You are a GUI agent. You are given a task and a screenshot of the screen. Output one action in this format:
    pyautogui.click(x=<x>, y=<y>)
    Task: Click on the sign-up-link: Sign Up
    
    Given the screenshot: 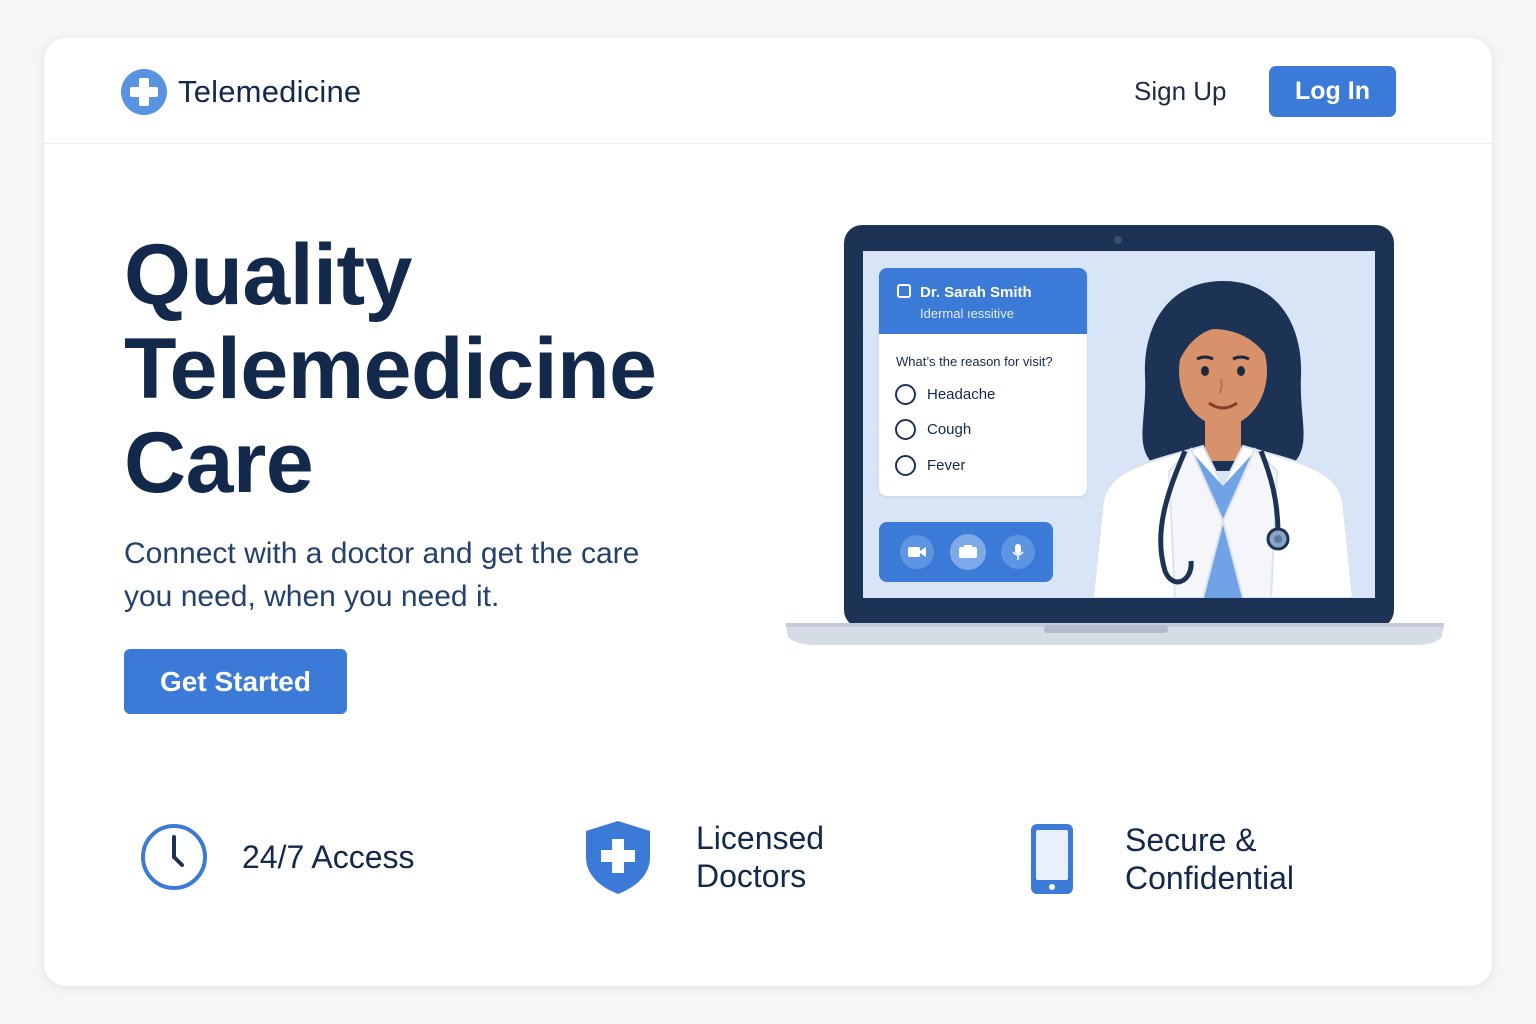 What is the action you would take?
    pyautogui.click(x=1180, y=91)
    